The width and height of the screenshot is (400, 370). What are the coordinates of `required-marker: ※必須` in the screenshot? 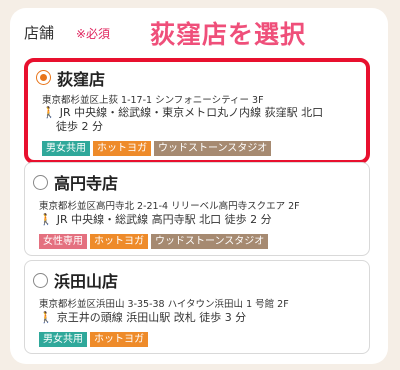 It's located at (93, 34).